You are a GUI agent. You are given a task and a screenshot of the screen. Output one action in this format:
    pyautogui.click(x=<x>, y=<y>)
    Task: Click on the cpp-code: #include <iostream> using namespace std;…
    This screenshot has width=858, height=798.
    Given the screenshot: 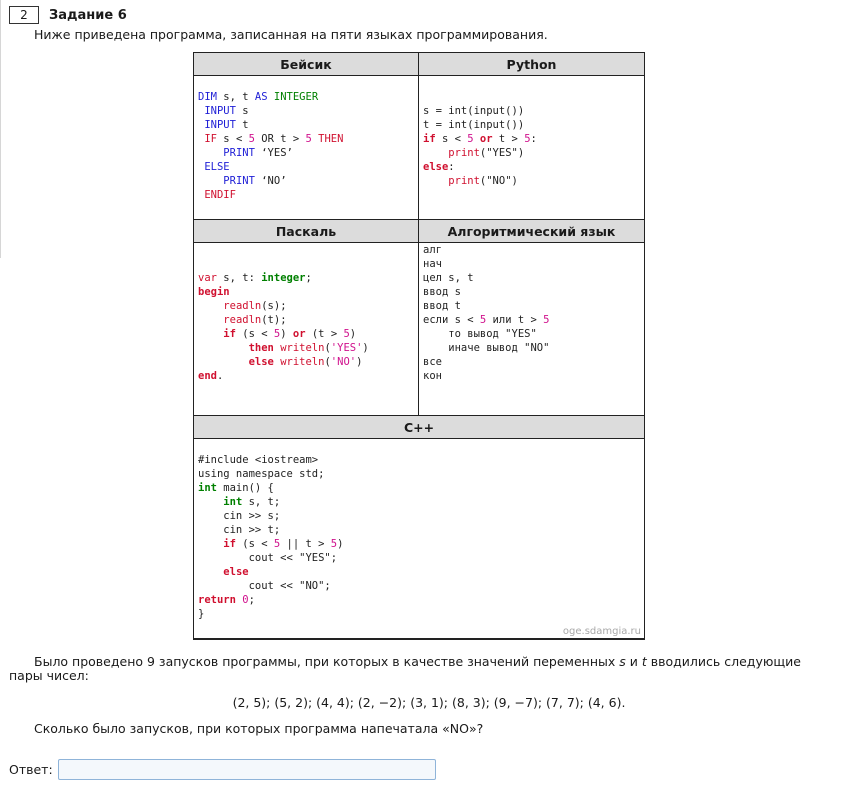 What is the action you would take?
    pyautogui.click(x=271, y=537)
    